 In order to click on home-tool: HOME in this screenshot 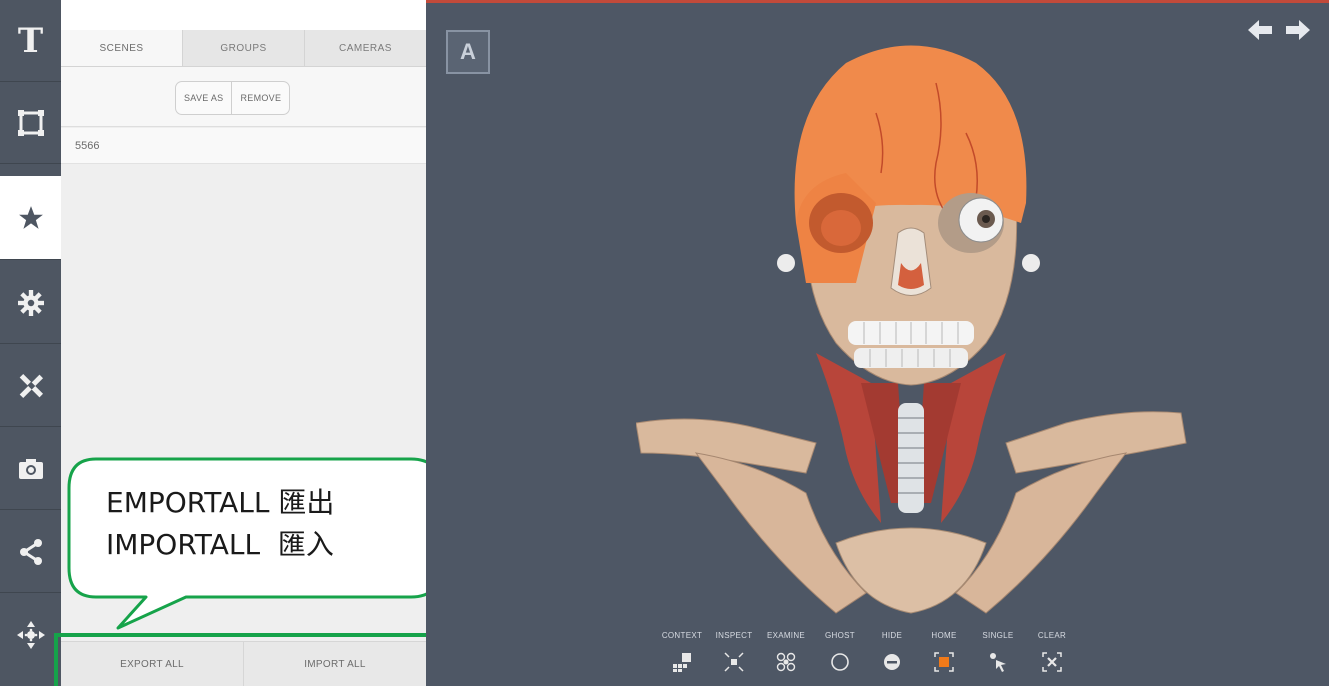, I will do `click(944, 657)`.